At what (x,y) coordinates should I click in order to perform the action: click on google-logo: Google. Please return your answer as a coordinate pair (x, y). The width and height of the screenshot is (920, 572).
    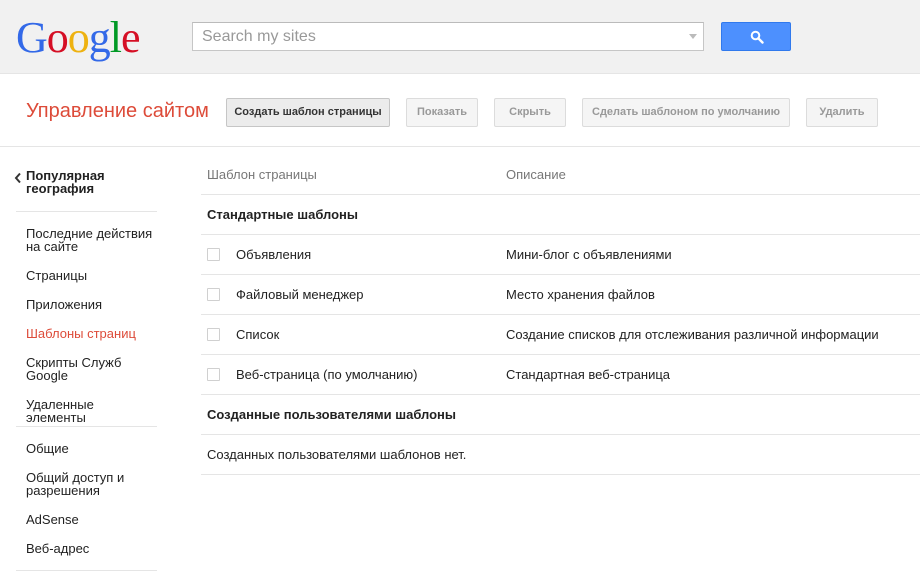
    Looking at the image, I should click on (78, 37).